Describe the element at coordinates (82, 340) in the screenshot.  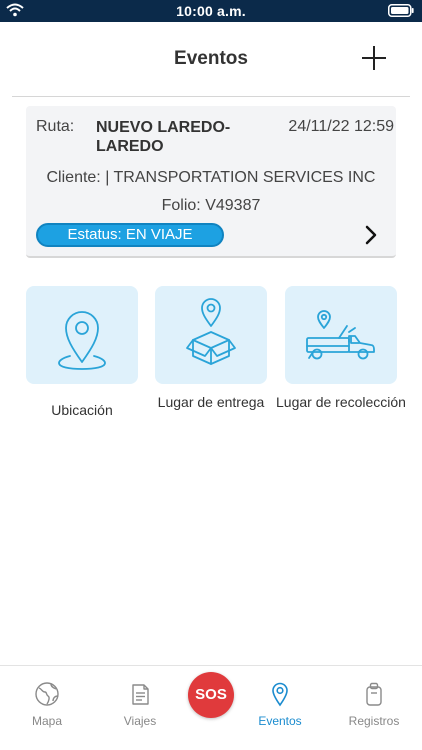
I see `location-pin-icon` at that location.